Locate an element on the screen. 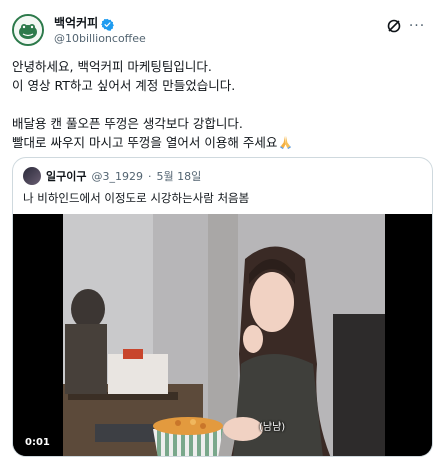 Image resolution: width=440 pixels, height=459 pixels. account-avatar is located at coordinates (28, 30).